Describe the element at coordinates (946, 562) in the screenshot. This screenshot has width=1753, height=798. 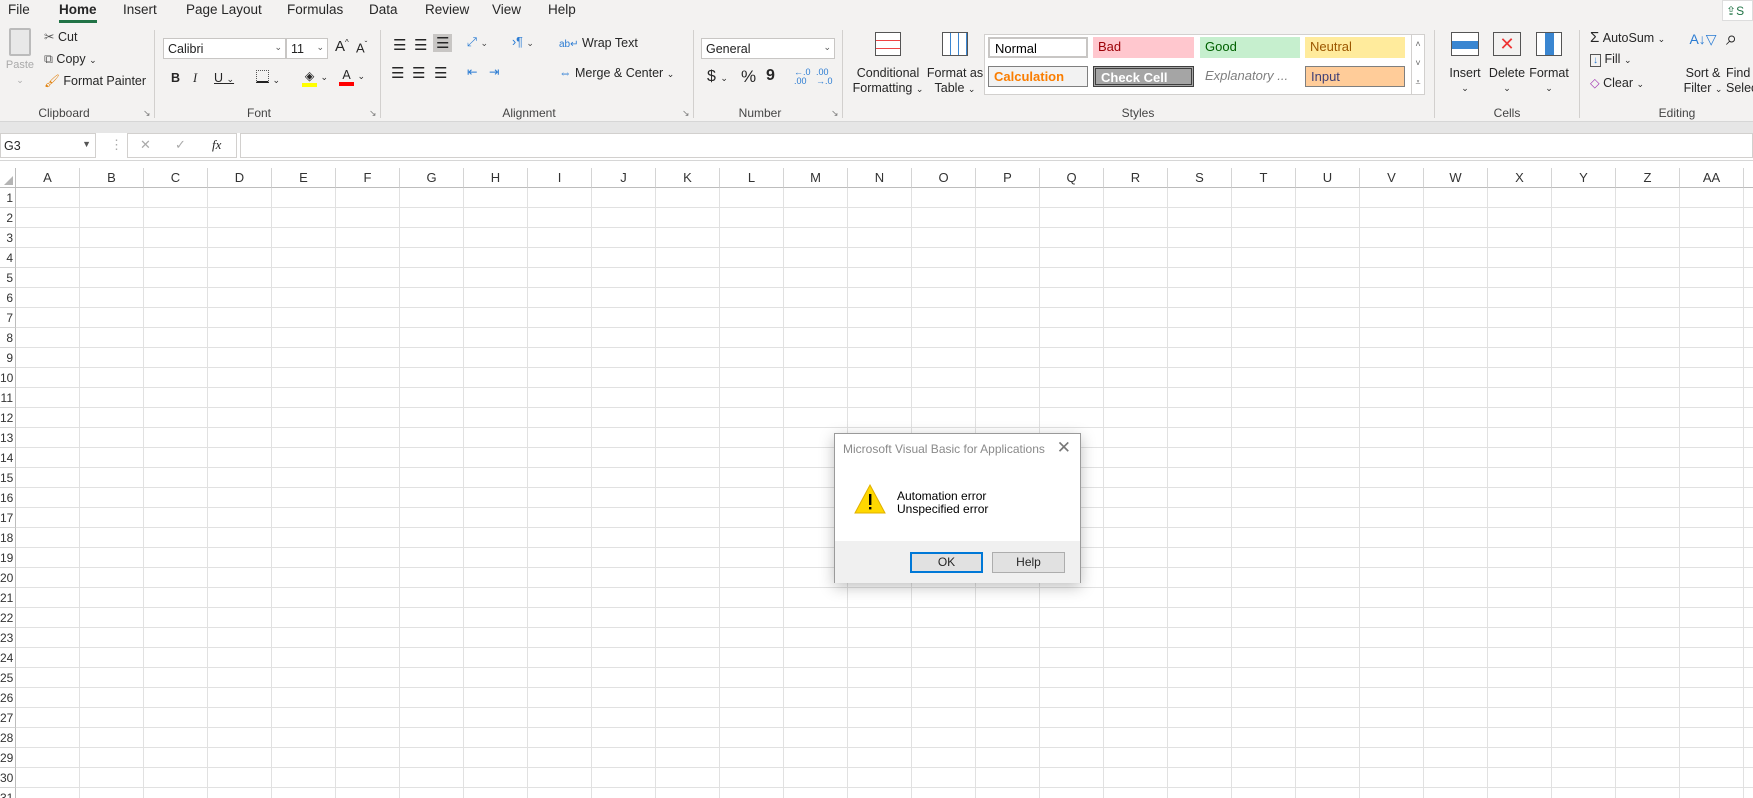
I see `ok-button: OK` at that location.